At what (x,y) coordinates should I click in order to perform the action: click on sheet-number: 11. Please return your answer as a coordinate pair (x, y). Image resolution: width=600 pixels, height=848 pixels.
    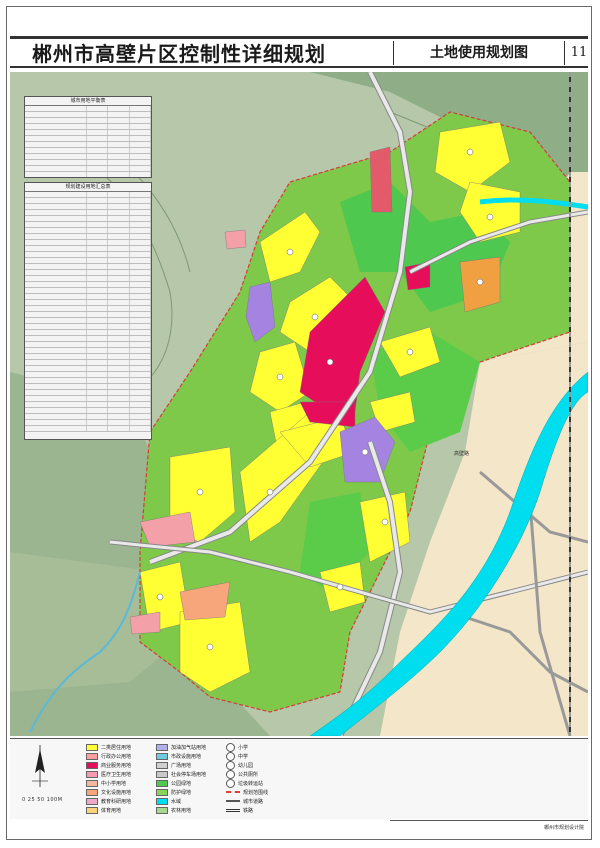
    Looking at the image, I should click on (579, 52).